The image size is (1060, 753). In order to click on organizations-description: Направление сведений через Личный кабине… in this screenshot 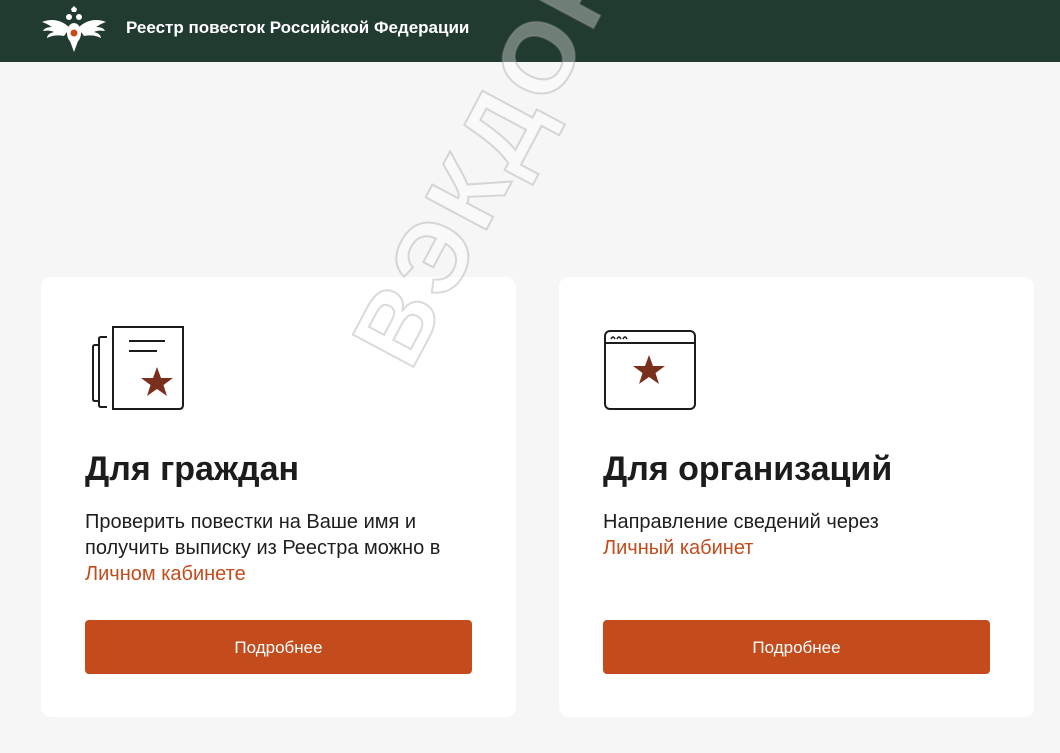, I will do `click(808, 535)`.